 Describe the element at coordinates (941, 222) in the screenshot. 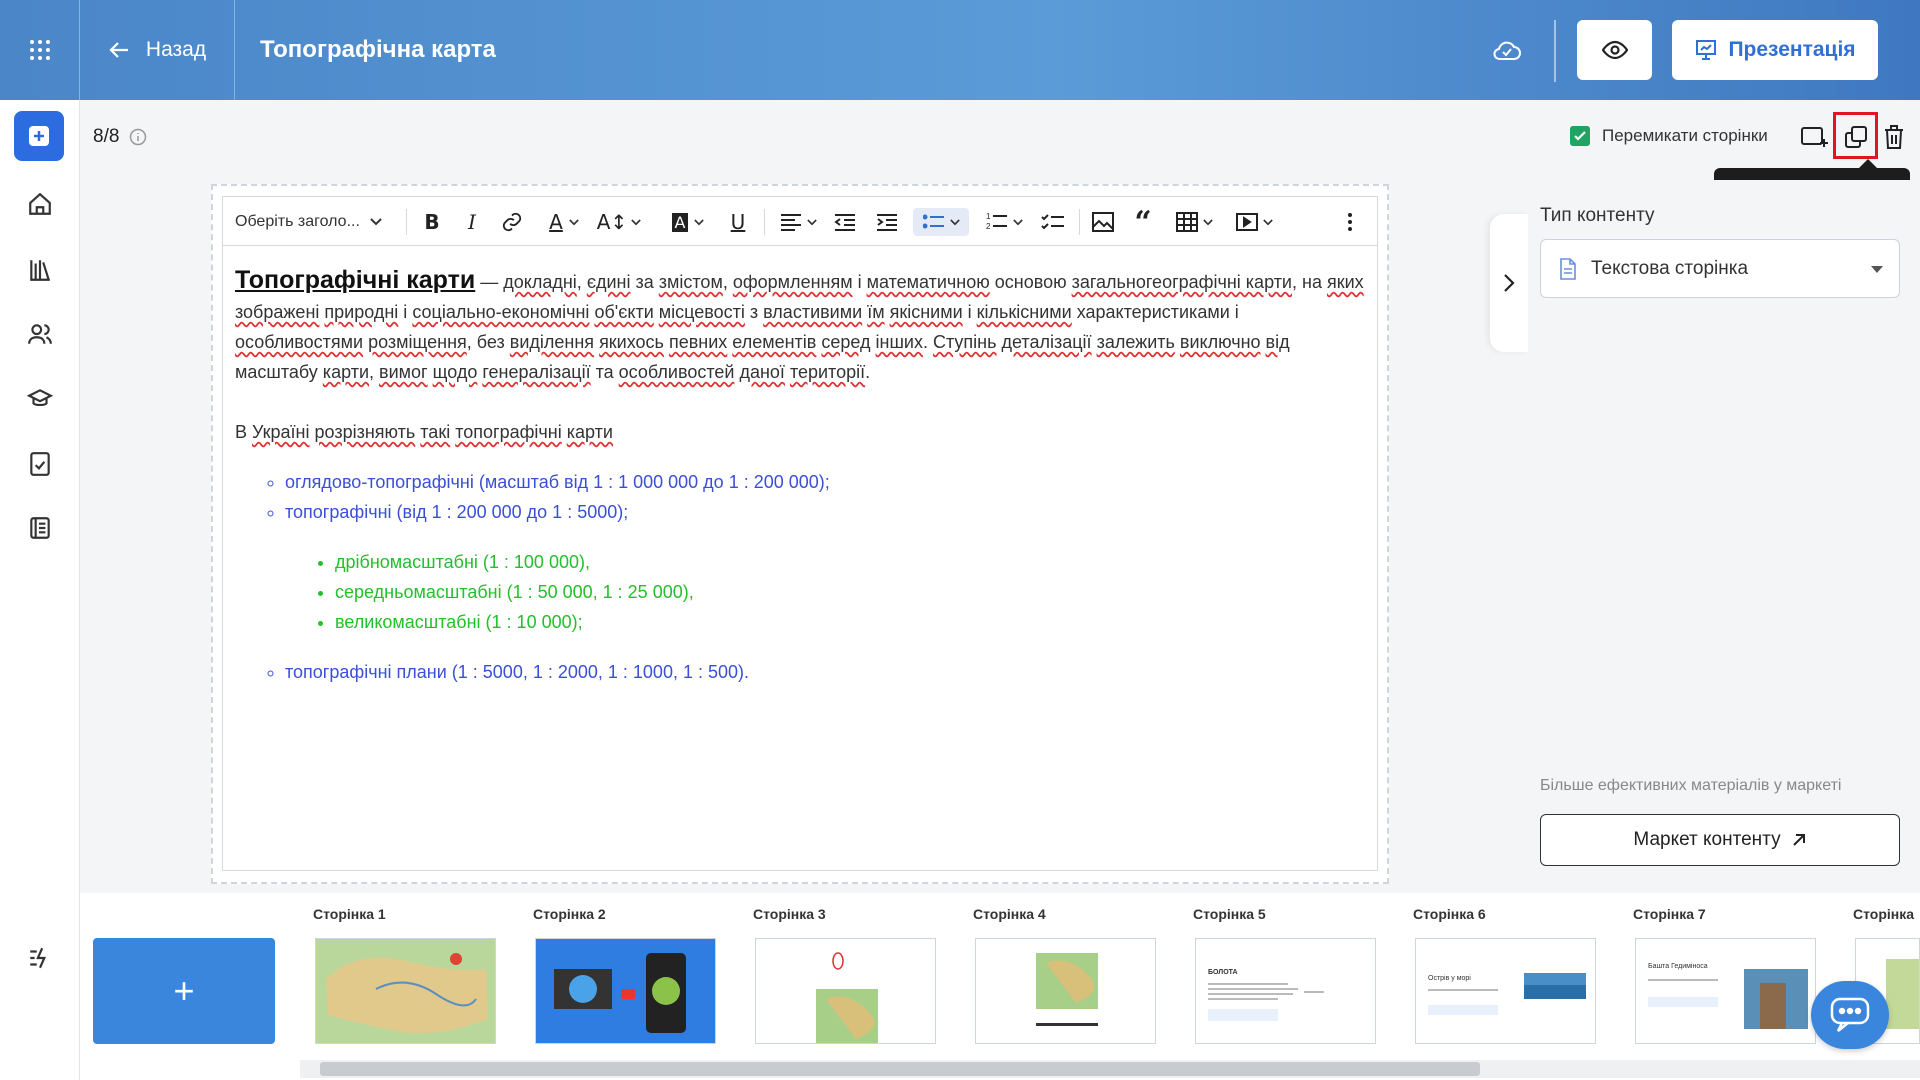

I see `bullet-list-icon` at that location.